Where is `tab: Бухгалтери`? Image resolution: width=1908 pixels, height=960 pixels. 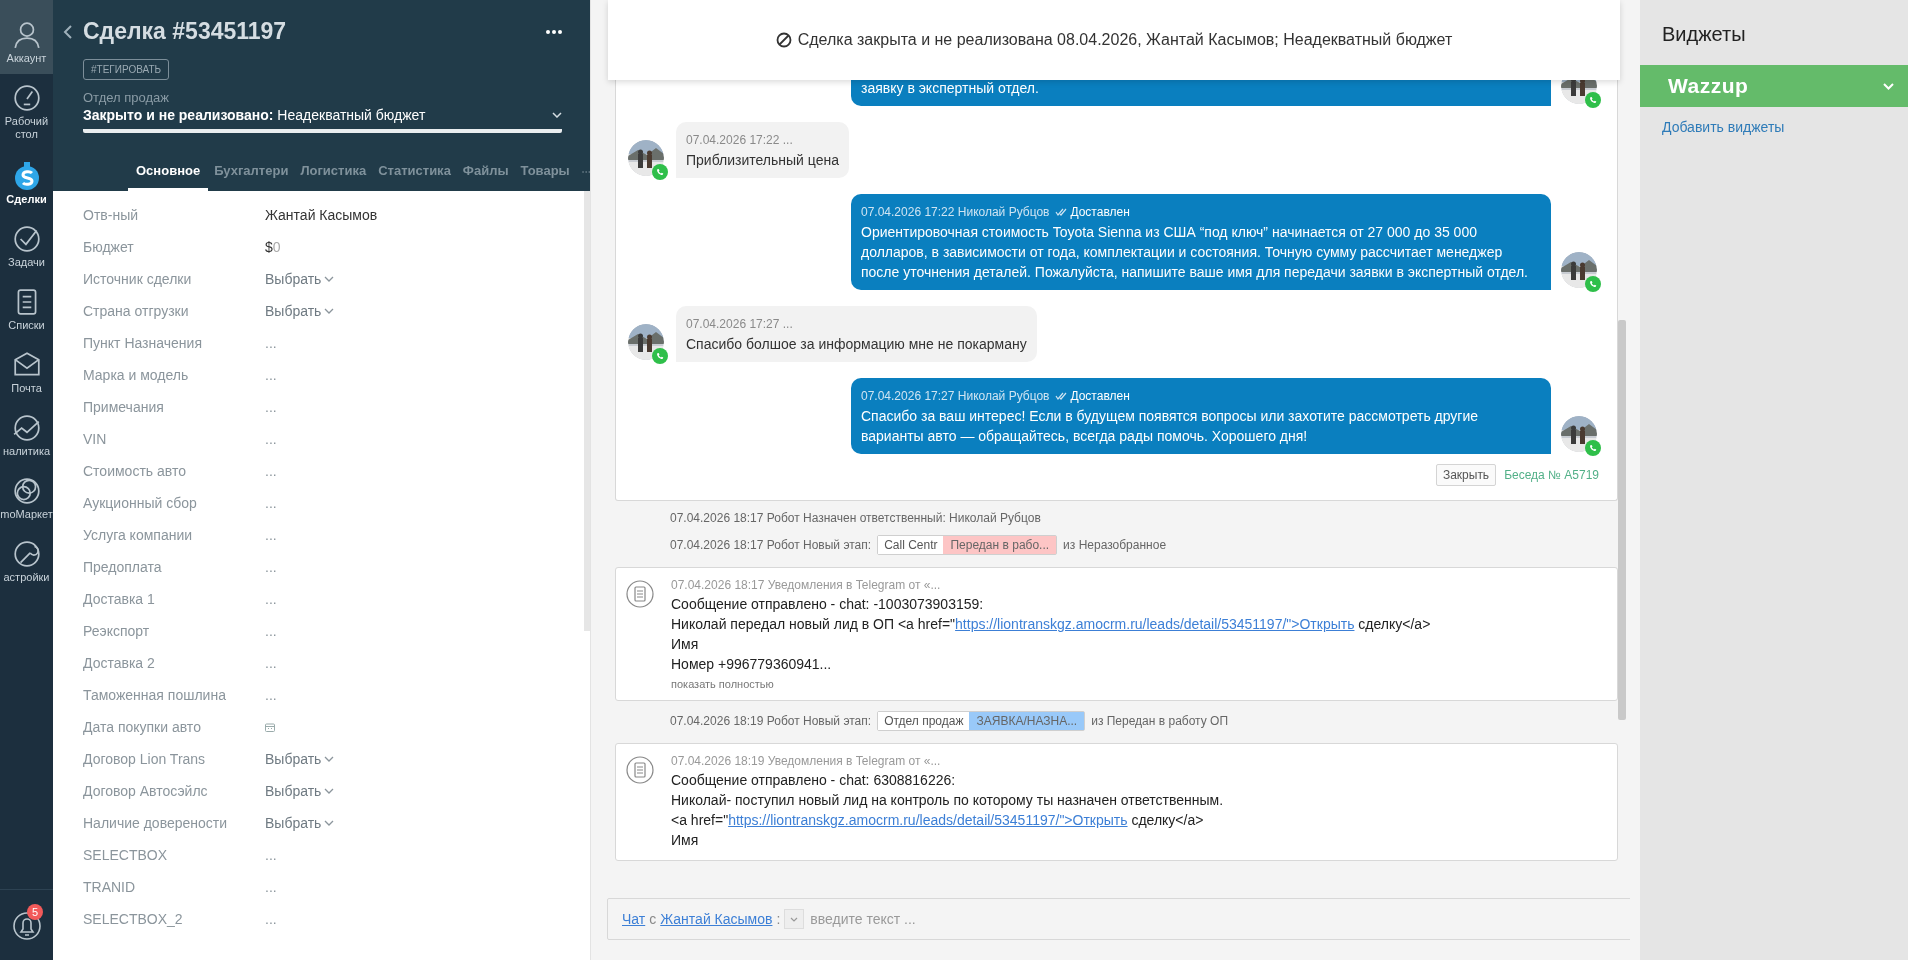 tab: Бухгалтери is located at coordinates (251, 172).